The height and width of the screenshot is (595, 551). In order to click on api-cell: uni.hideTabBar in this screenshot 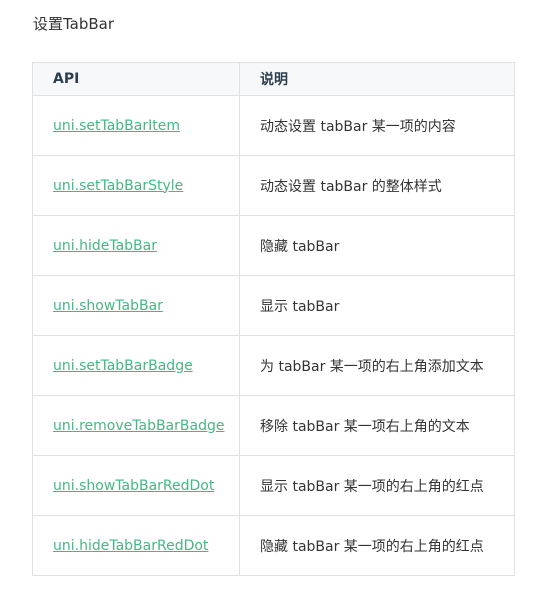, I will do `click(136, 245)`.